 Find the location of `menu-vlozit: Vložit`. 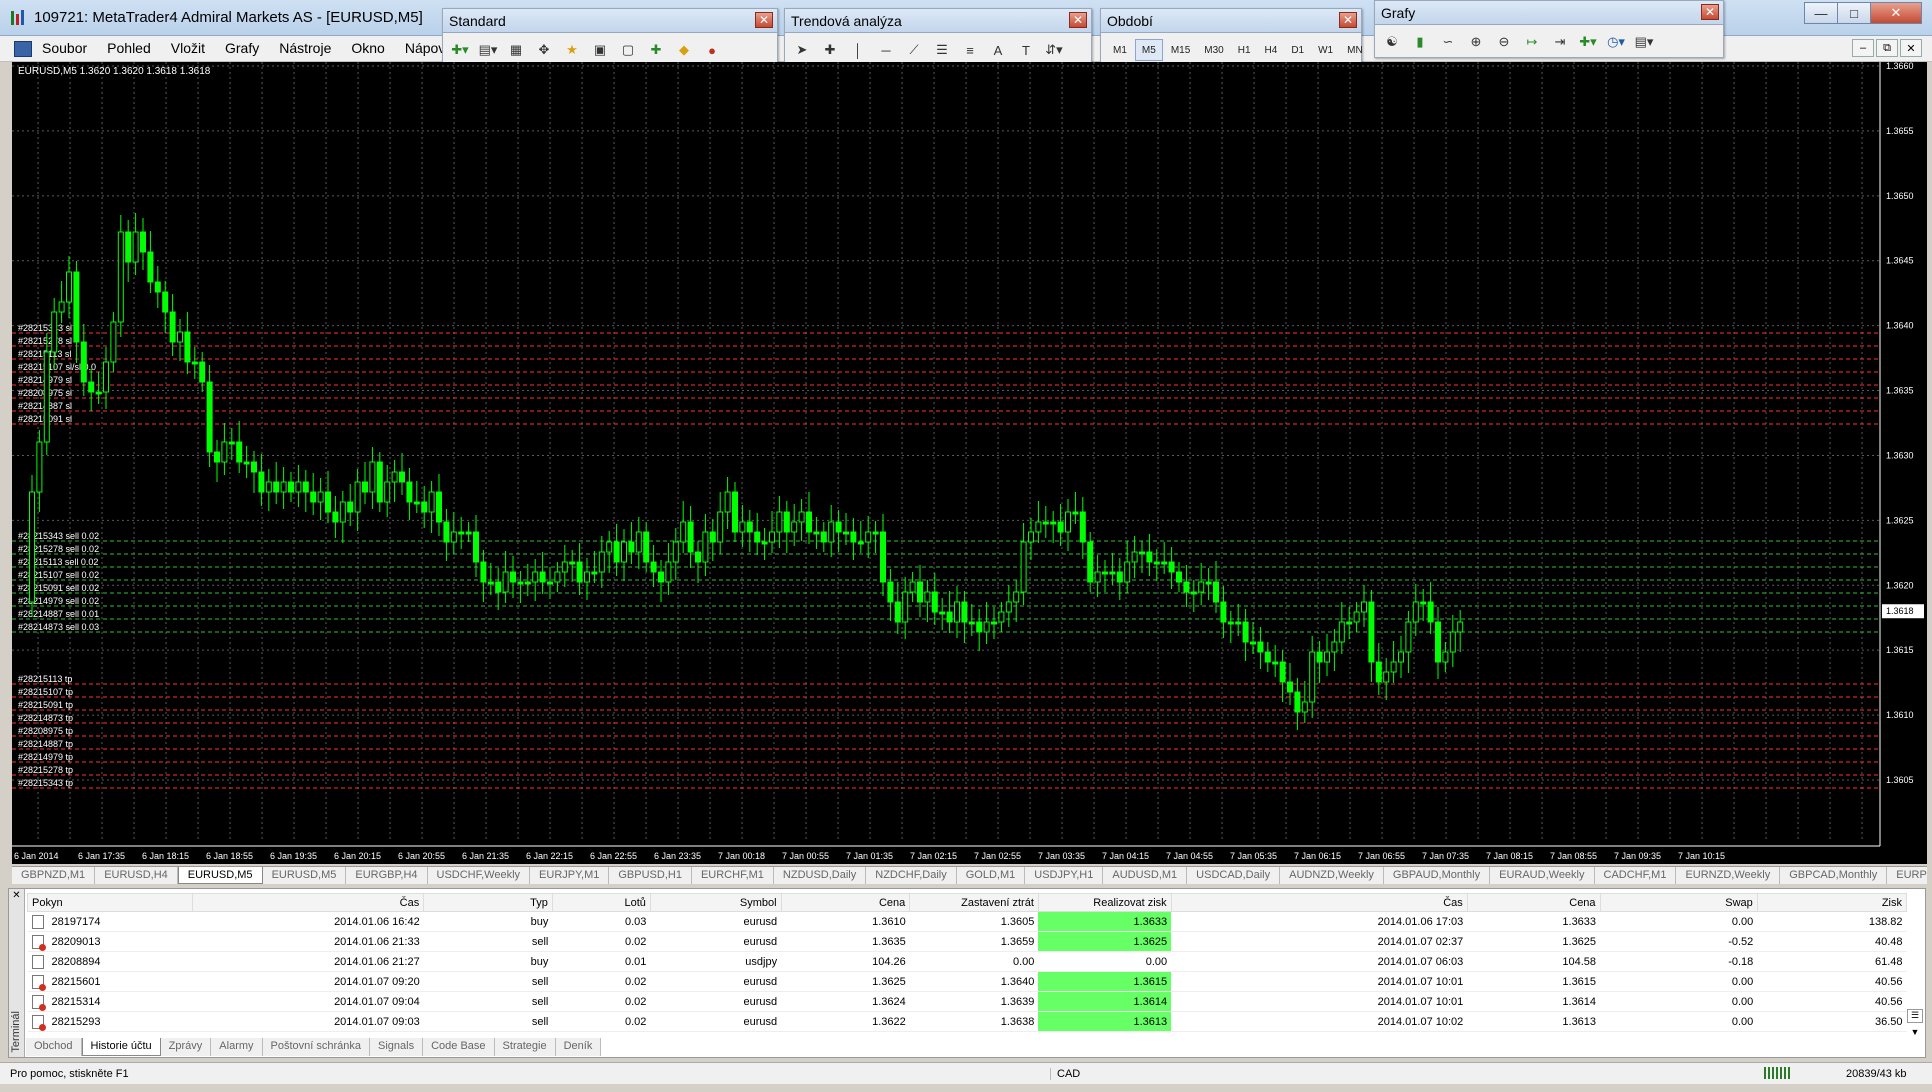

menu-vlozit: Vložit is located at coordinates (188, 48).